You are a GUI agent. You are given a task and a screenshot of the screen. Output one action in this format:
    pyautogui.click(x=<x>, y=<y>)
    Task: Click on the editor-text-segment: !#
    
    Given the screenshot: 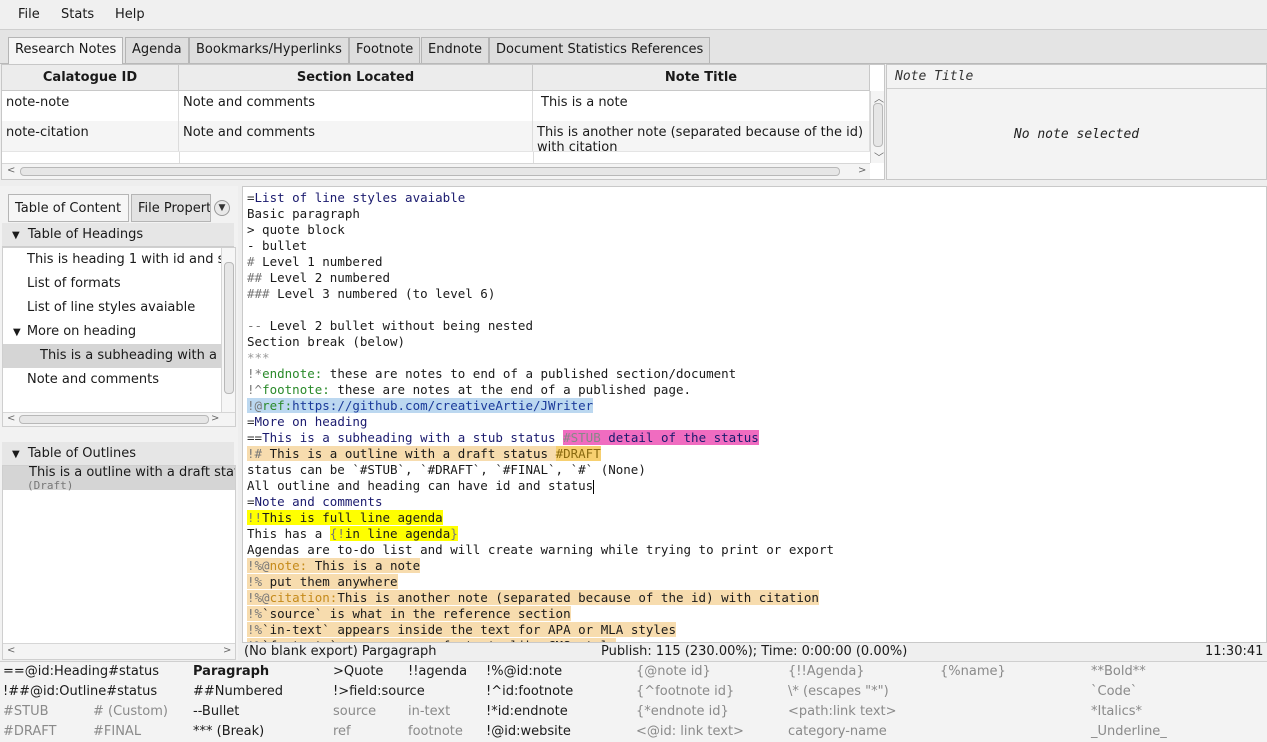 What is the action you would take?
    pyautogui.click(x=258, y=453)
    